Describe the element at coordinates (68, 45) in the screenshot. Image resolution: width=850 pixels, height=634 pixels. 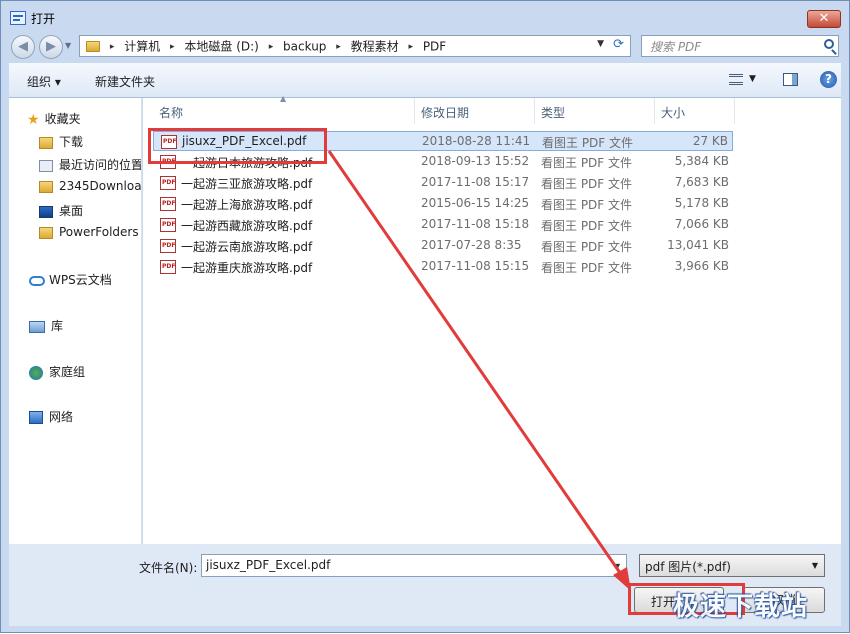
I see `recent-locations-dropdown: ▼` at that location.